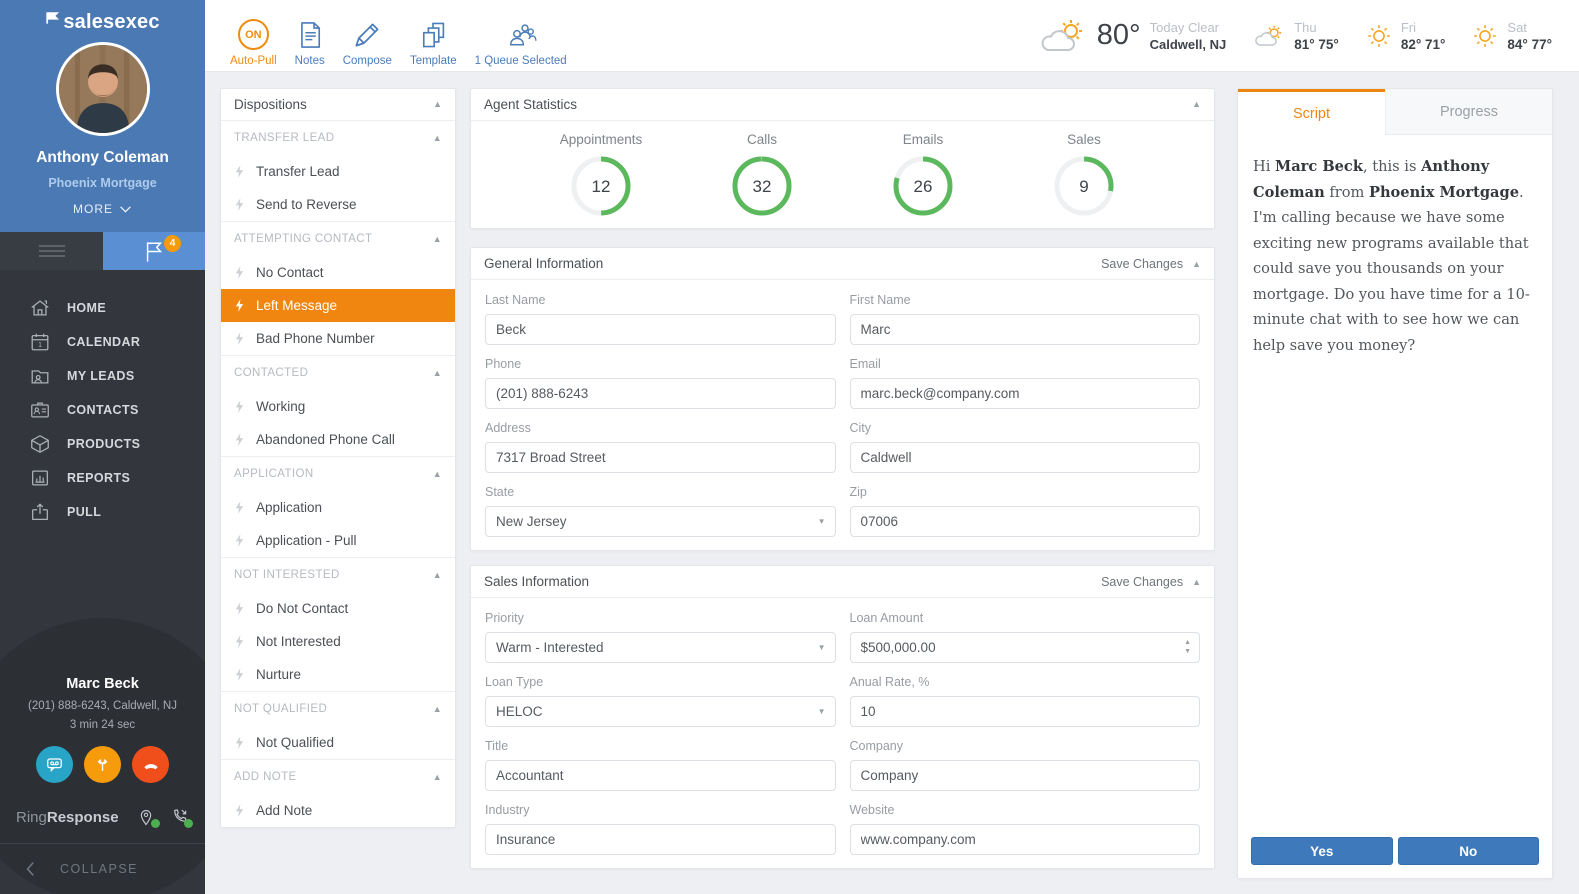  I want to click on dispo-item-application: Application, so click(338, 507).